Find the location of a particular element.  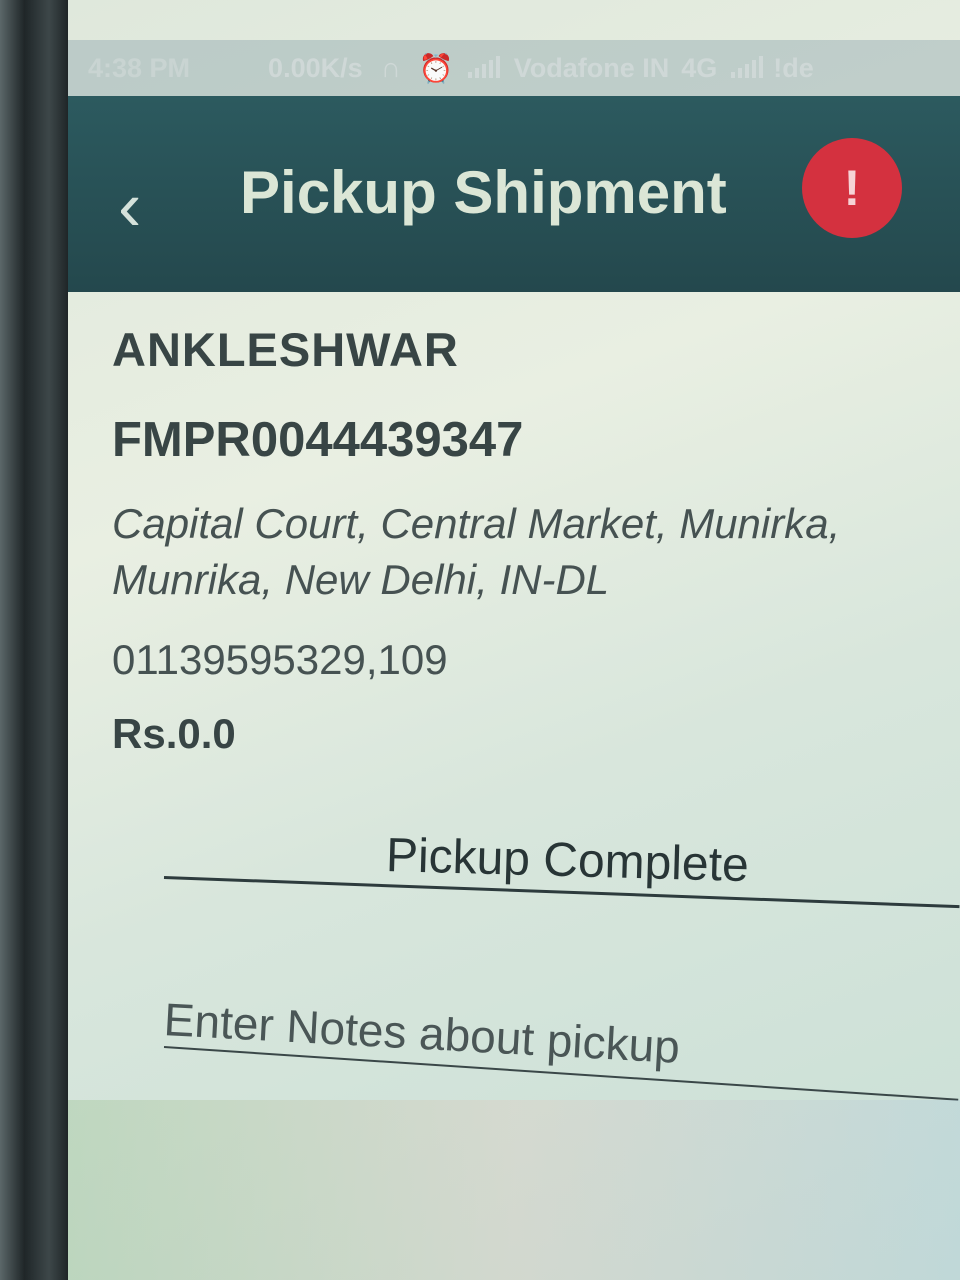

status-bar: 4:38 PM 0.00K/s ∩ ⏰ Vodafone IN 4G !de is located at coordinates (514, 68).